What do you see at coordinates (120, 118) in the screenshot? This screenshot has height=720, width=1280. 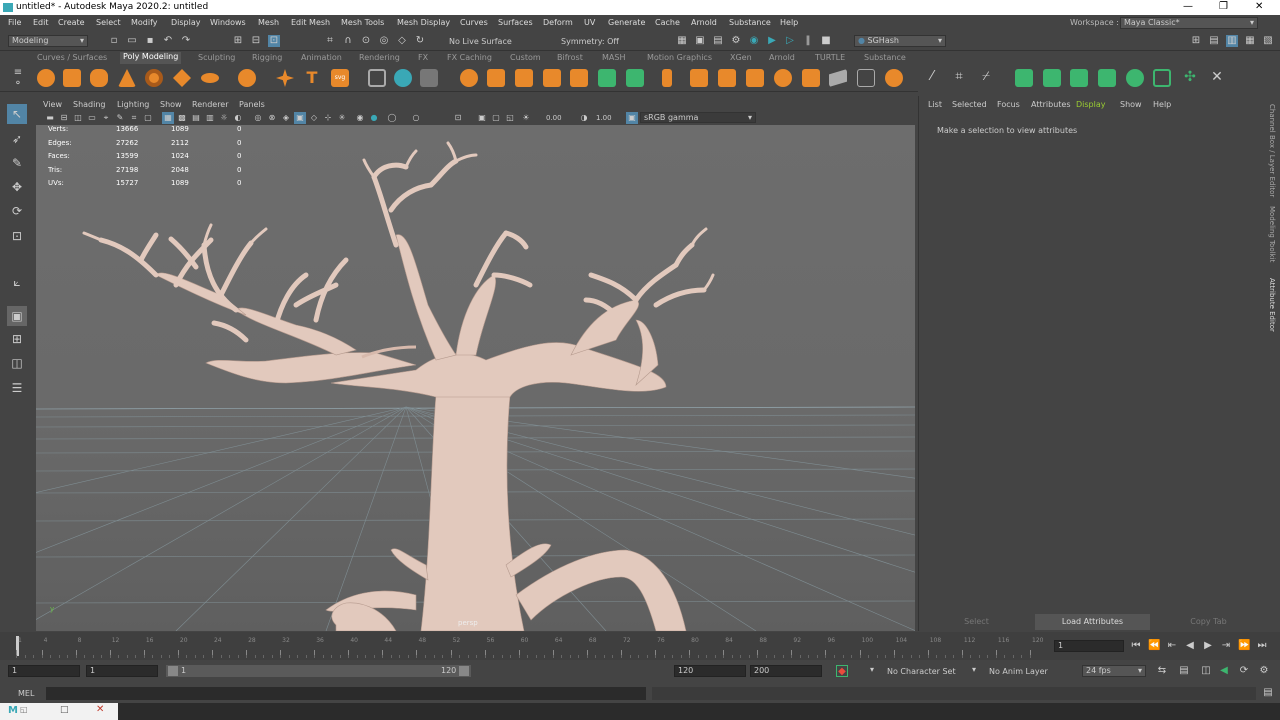 I see `grease-pencil-icon: ✎` at bounding box center [120, 118].